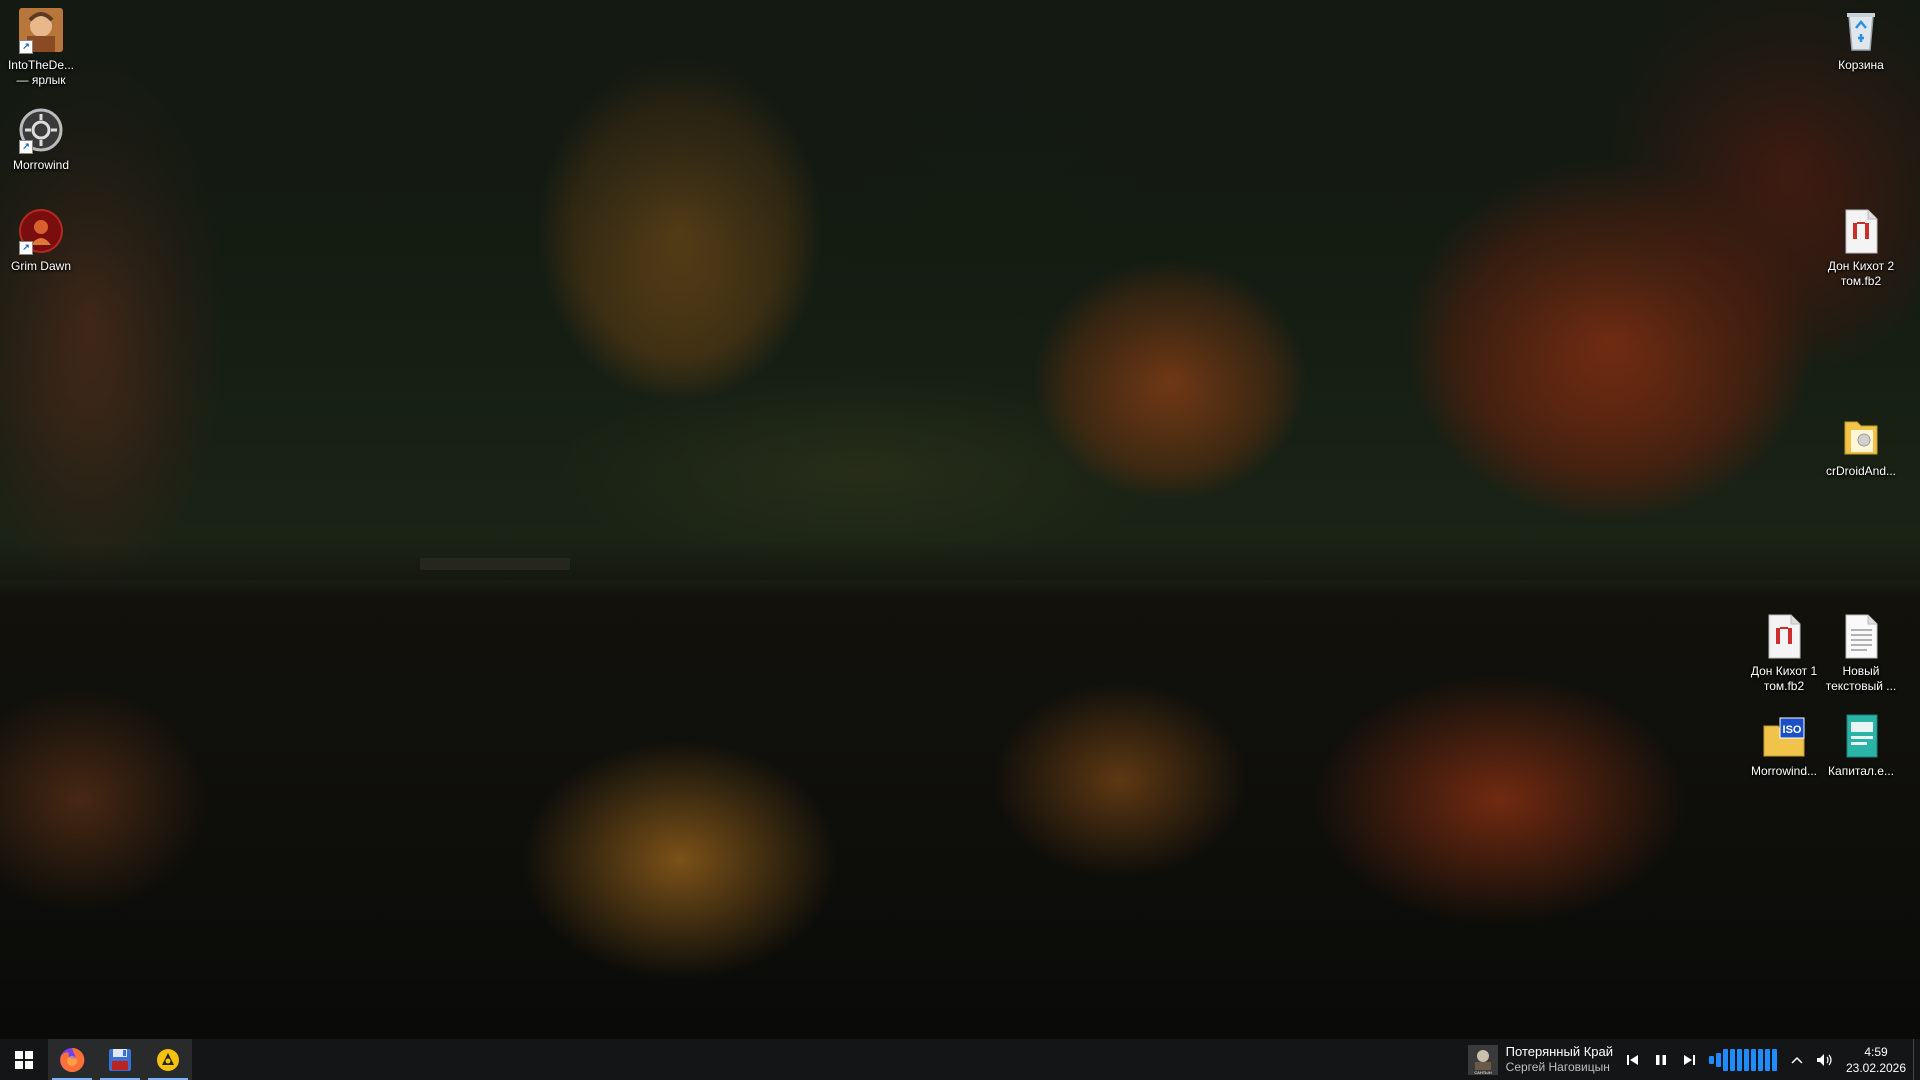 This screenshot has height=1080, width=1920. I want to click on epub-book-icon, so click(1861, 736).